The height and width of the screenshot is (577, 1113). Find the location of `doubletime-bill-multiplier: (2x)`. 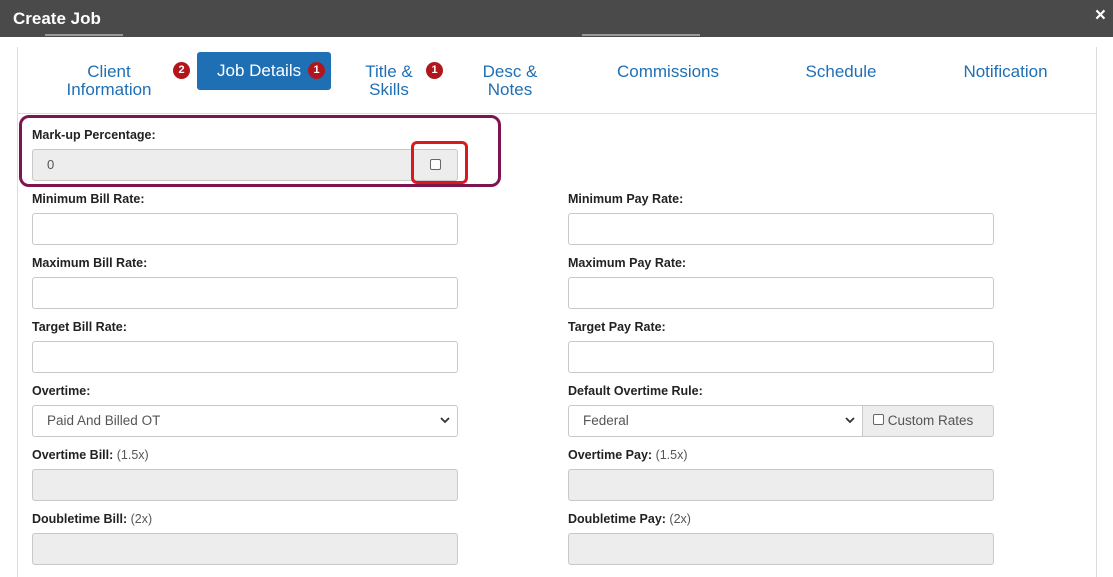

doubletime-bill-multiplier: (2x) is located at coordinates (141, 519).